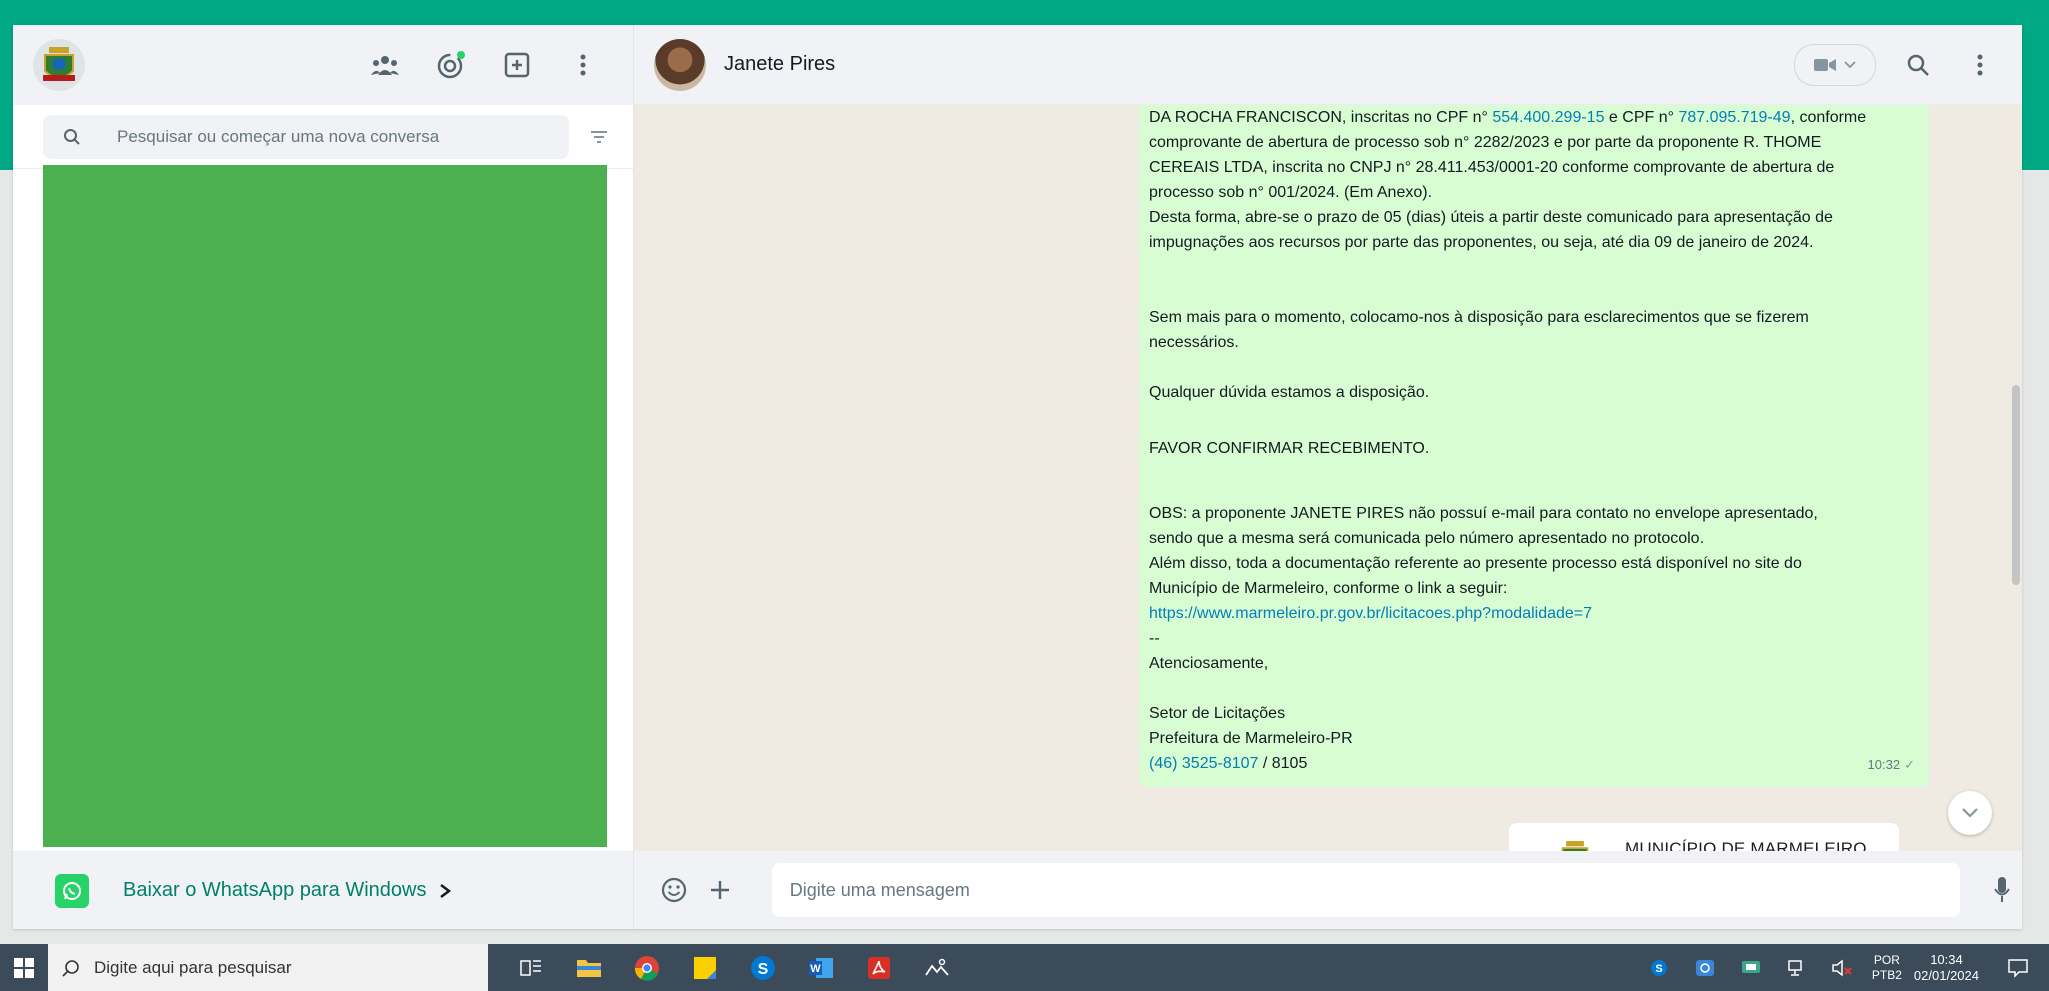  What do you see at coordinates (1321, 117) in the screenshot?
I see `message-text: DA ROCHA FRANCISCON, inscritas no CPF n°` at bounding box center [1321, 117].